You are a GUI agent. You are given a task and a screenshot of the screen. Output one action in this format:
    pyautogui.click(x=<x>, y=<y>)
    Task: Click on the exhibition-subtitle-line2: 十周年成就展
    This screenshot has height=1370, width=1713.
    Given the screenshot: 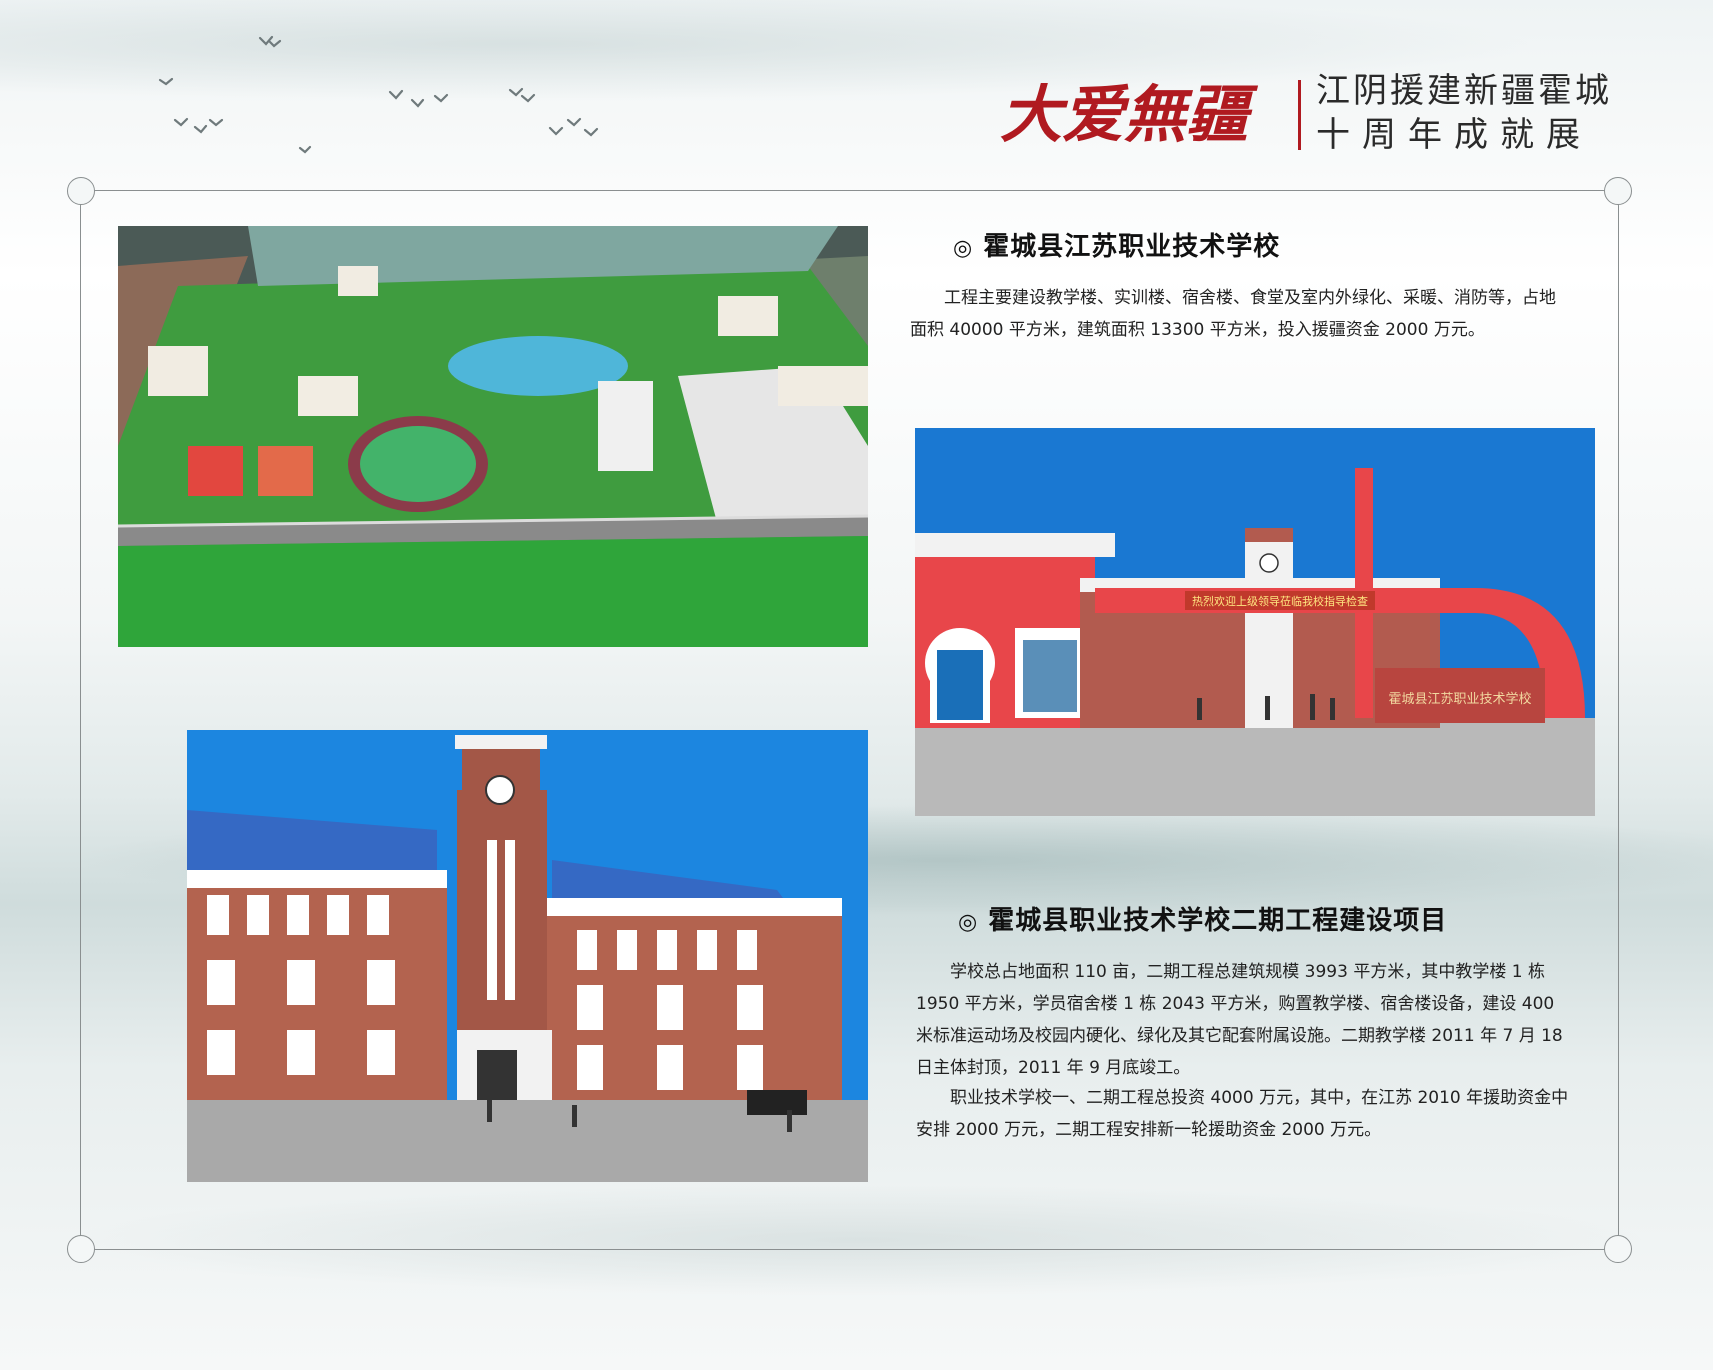 What is the action you would take?
    pyautogui.click(x=1454, y=135)
    